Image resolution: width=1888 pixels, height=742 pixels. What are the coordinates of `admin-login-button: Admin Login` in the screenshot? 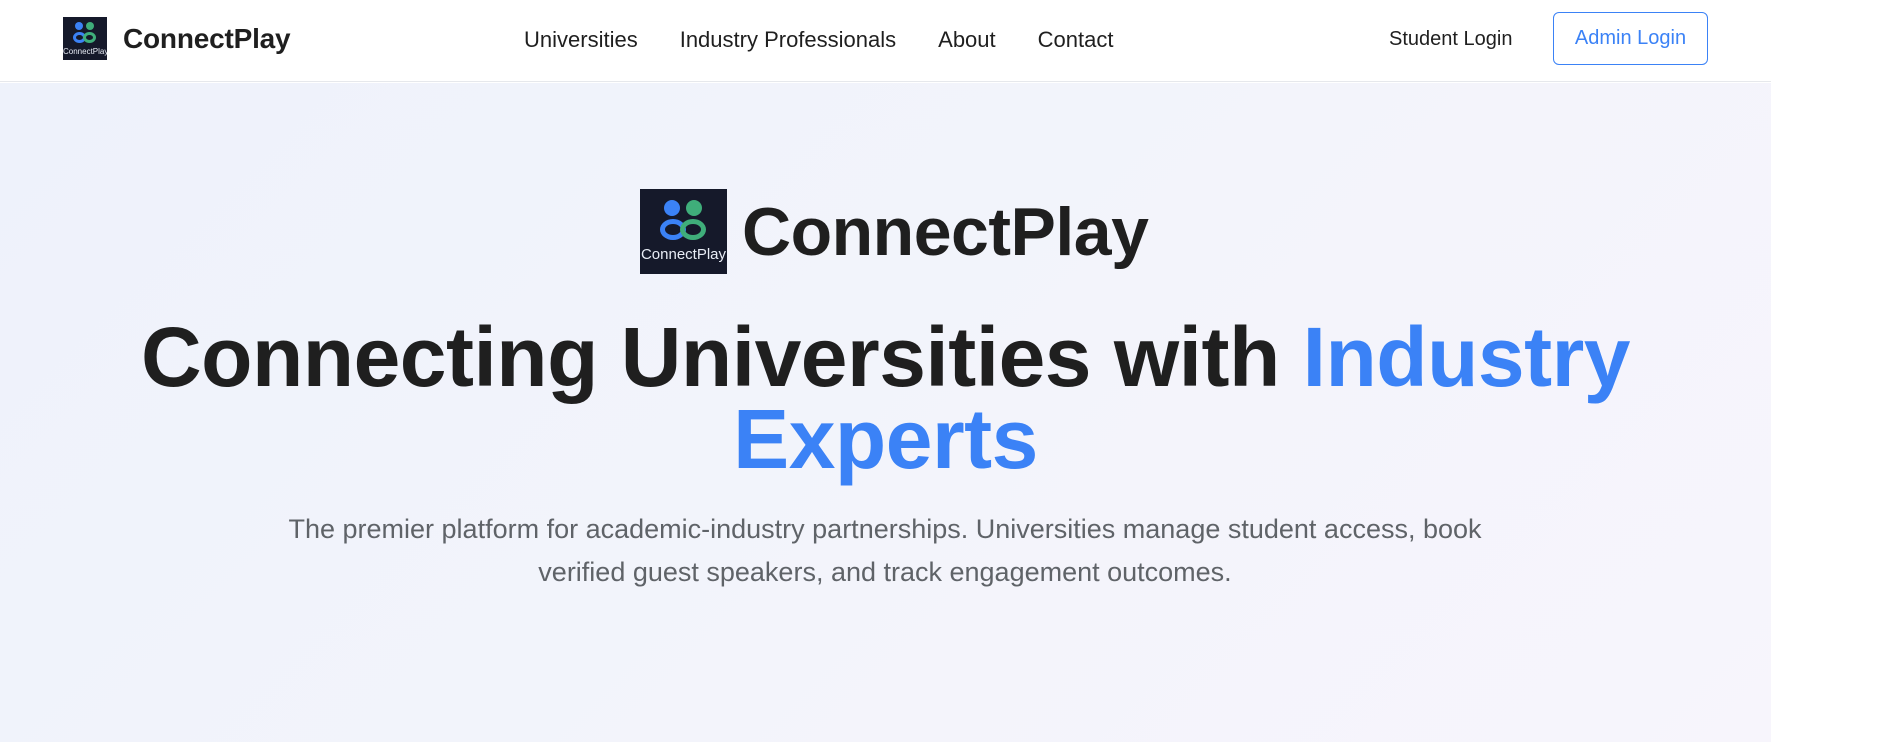 It's located at (1630, 38).